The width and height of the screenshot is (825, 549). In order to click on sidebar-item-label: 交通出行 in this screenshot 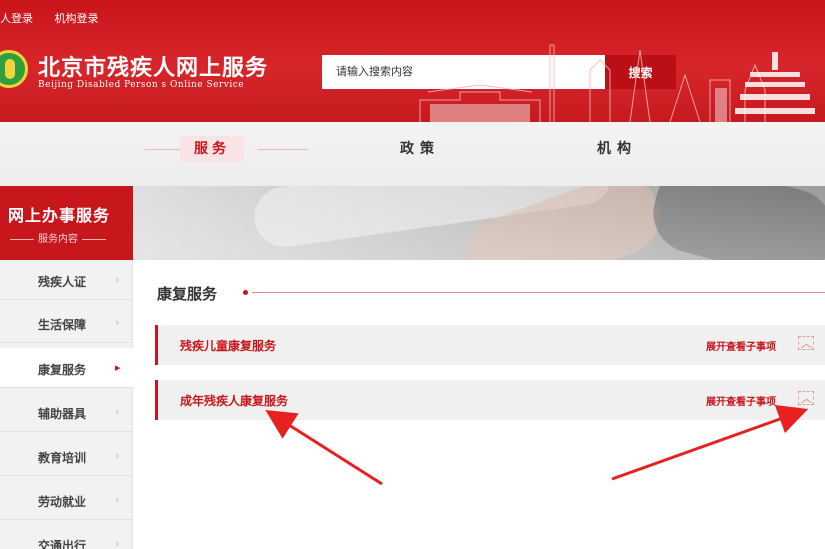, I will do `click(62, 544)`.